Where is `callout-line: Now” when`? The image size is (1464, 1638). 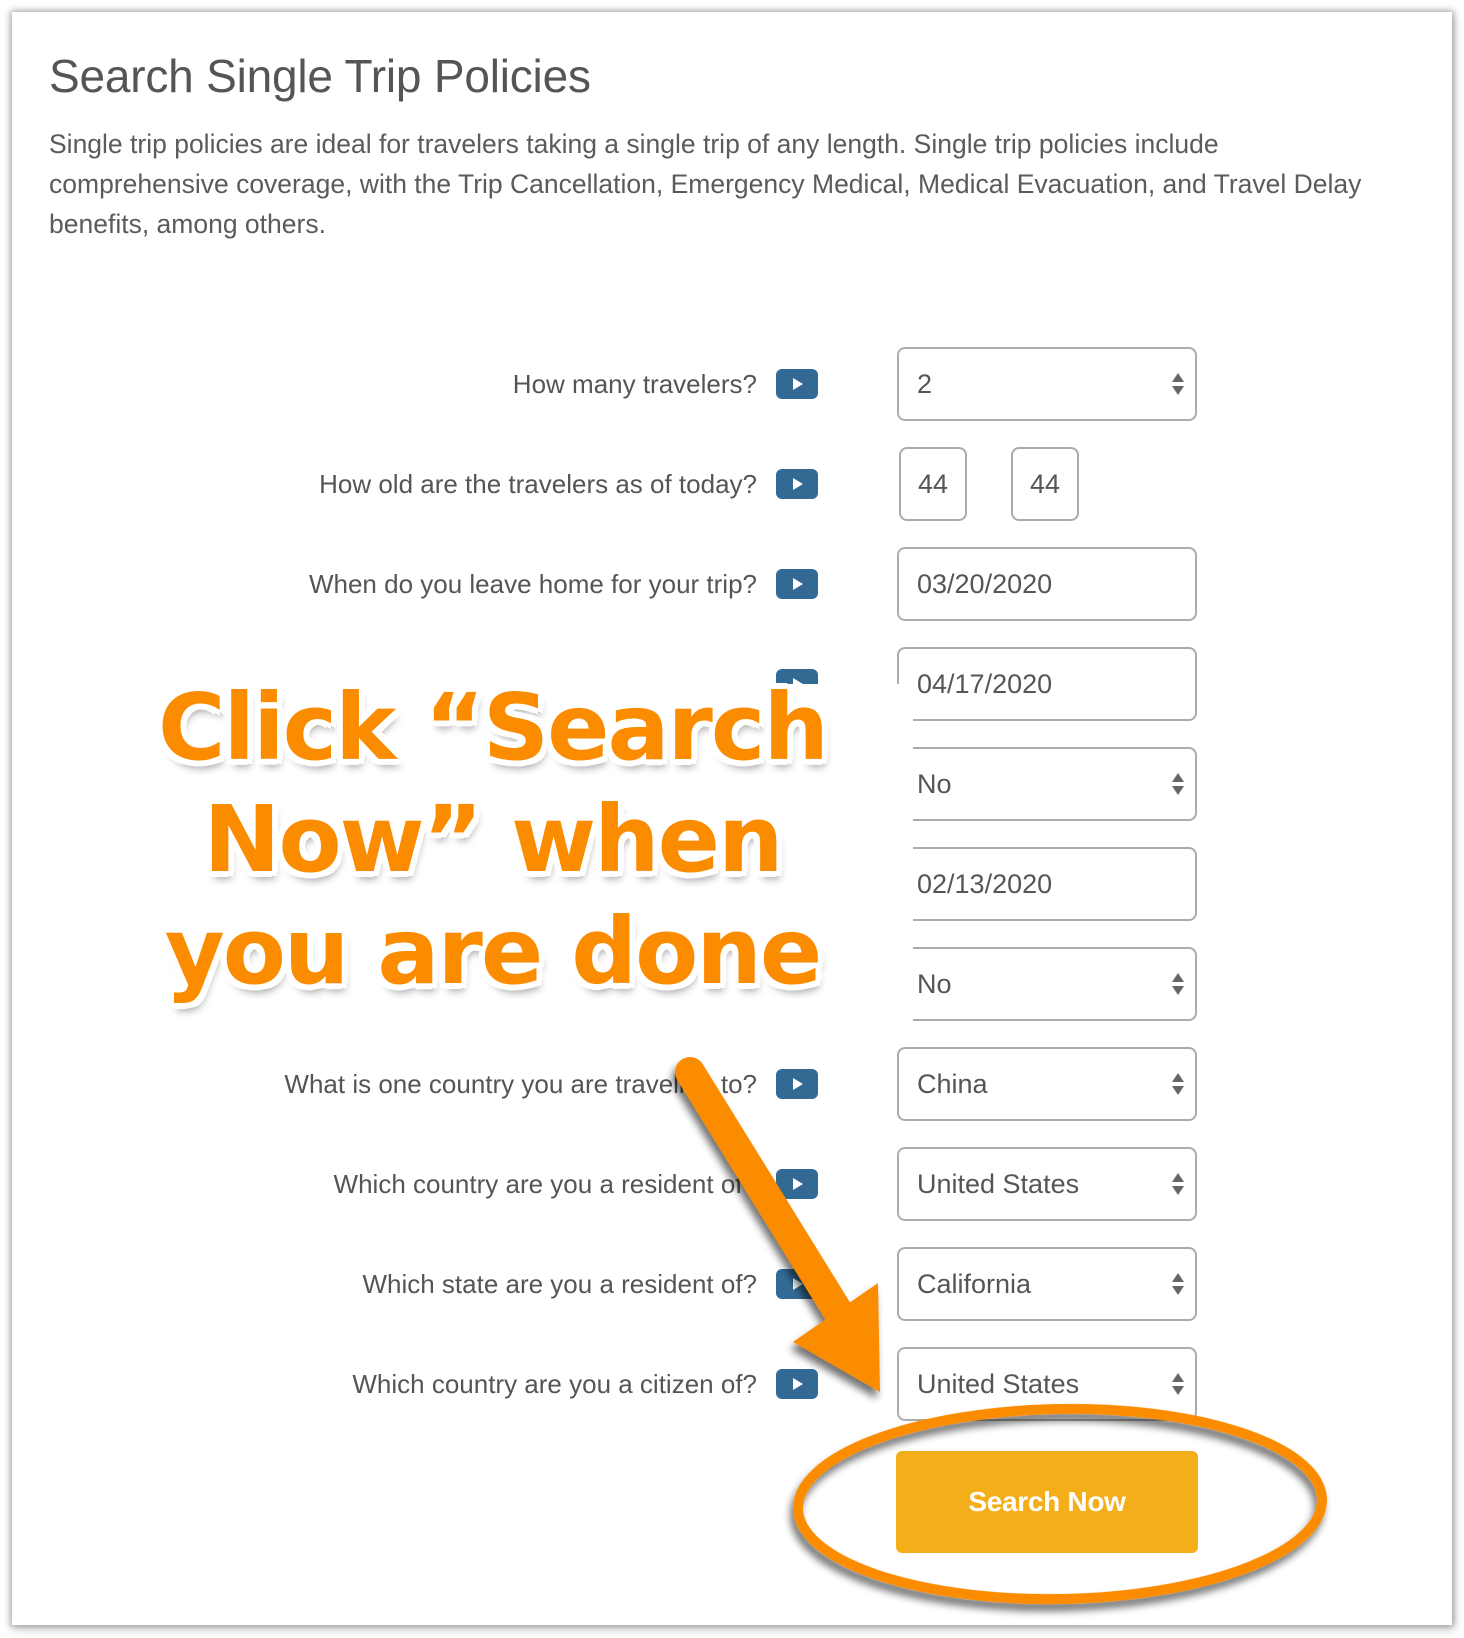
callout-line: Now” when is located at coordinates (493, 839).